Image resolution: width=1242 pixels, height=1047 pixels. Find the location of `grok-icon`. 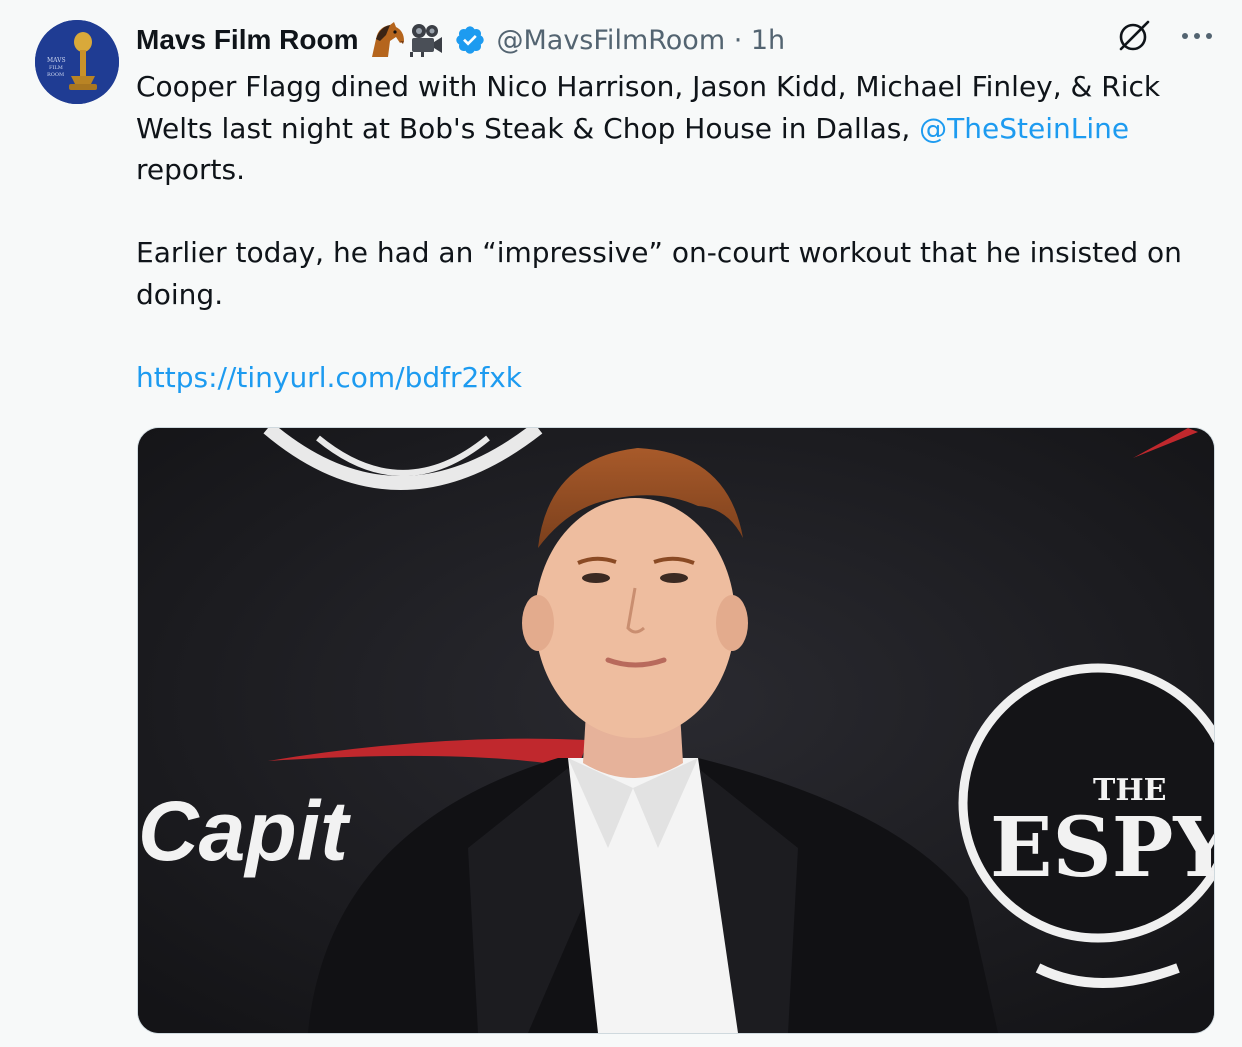

grok-icon is located at coordinates (1134, 35).